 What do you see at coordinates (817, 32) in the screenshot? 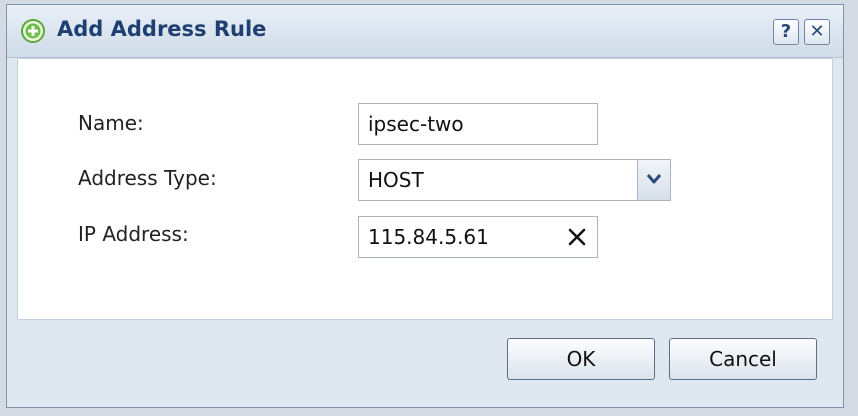
I see `close-button: ✕` at bounding box center [817, 32].